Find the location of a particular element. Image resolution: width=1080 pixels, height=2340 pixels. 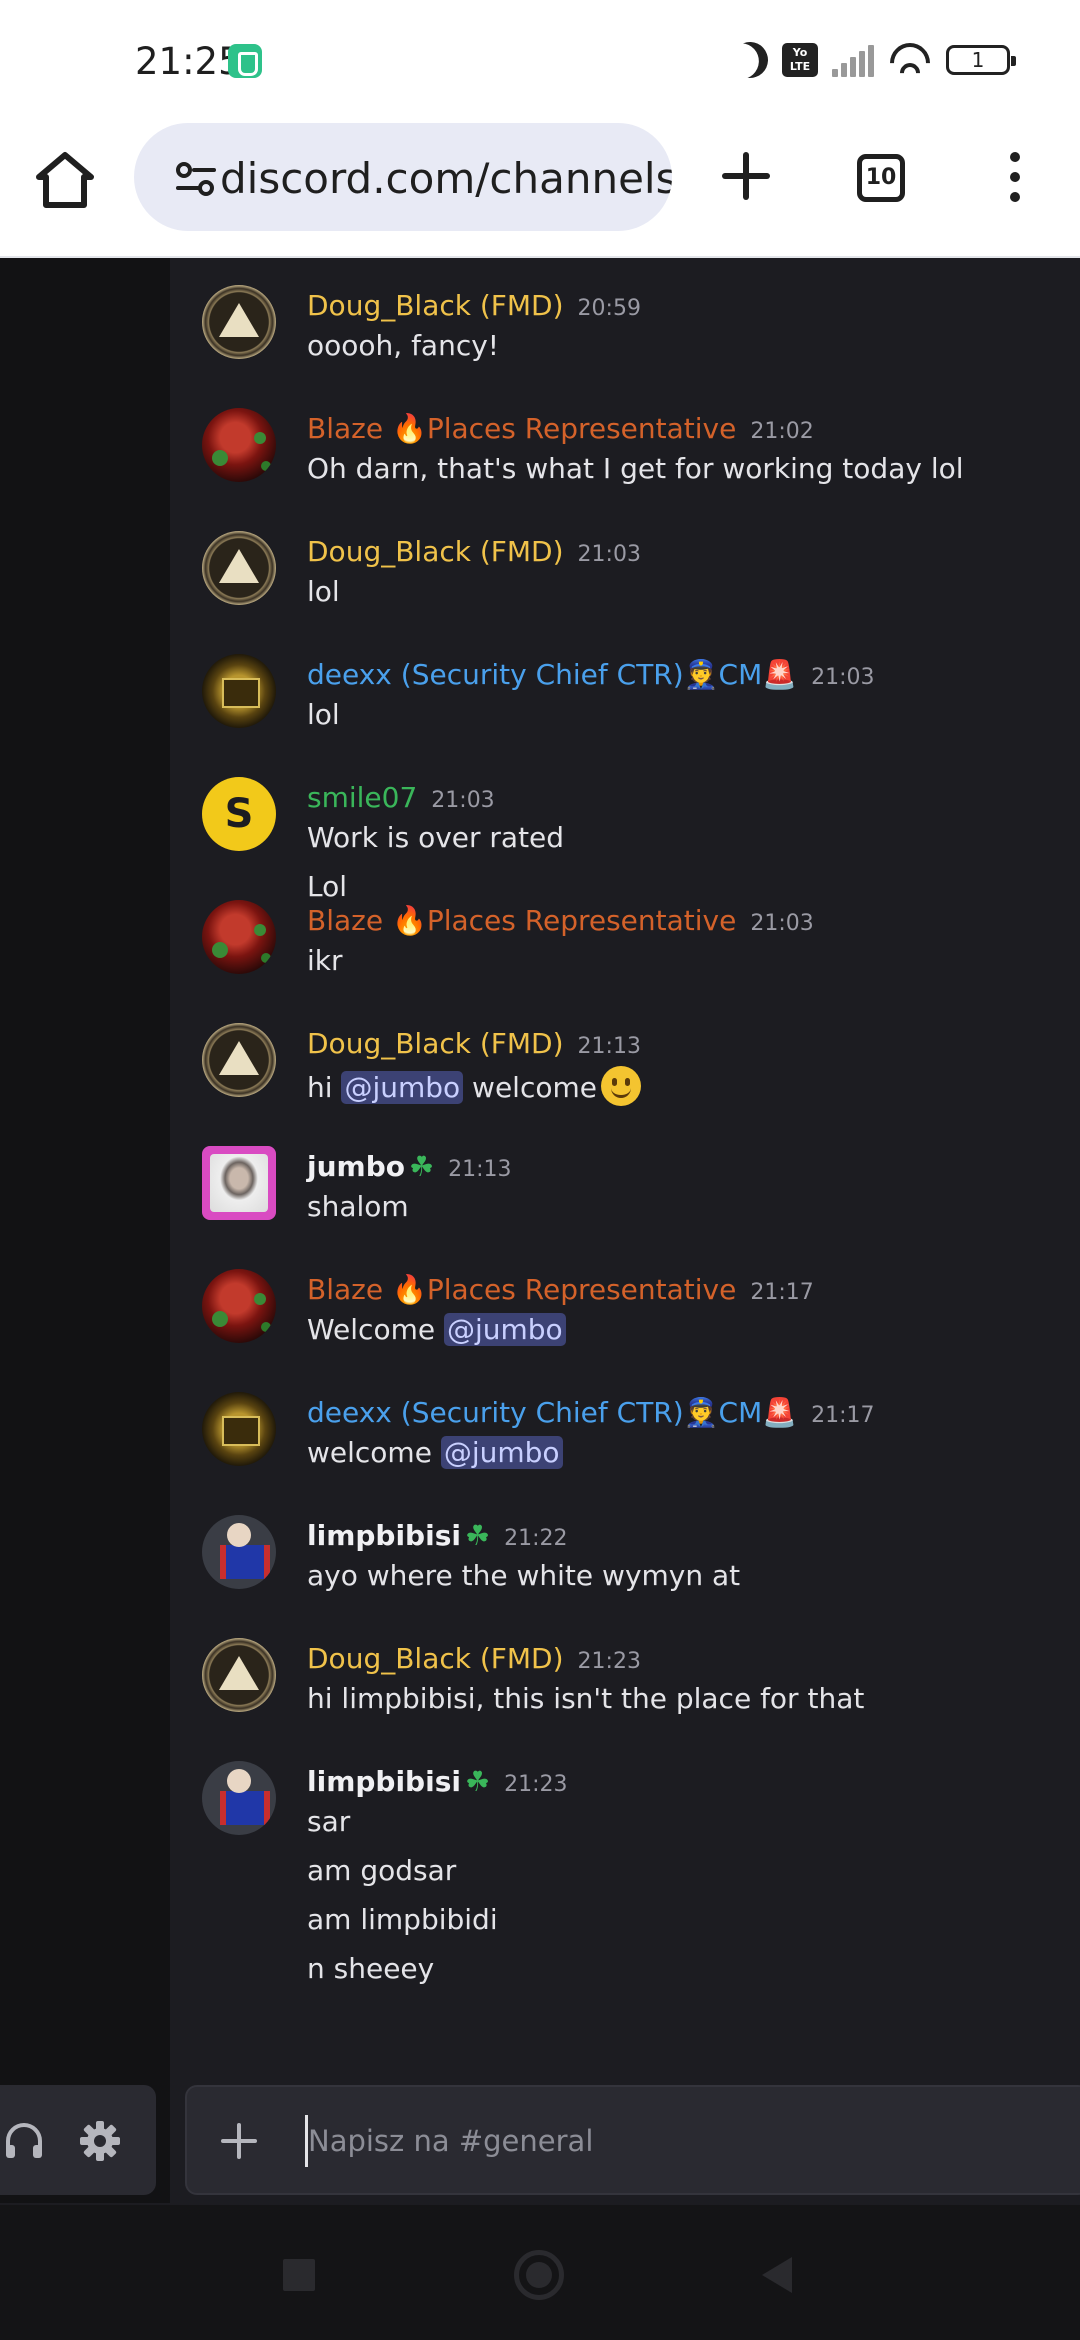

author-name: jumbo is located at coordinates (356, 1167).